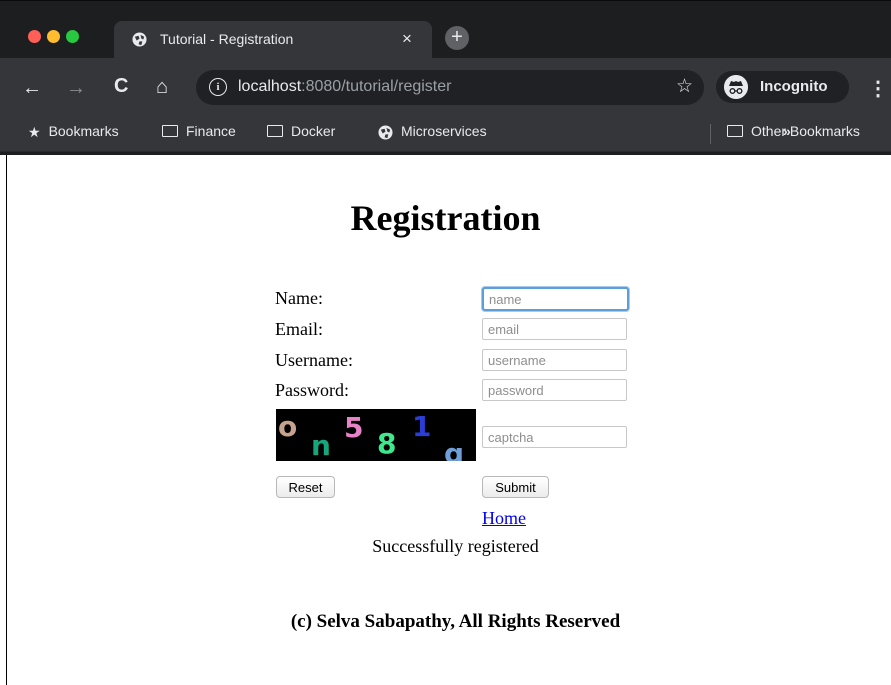 This screenshot has width=891, height=685. What do you see at coordinates (455, 546) in the screenshot?
I see `status-message: Successfully registered` at bounding box center [455, 546].